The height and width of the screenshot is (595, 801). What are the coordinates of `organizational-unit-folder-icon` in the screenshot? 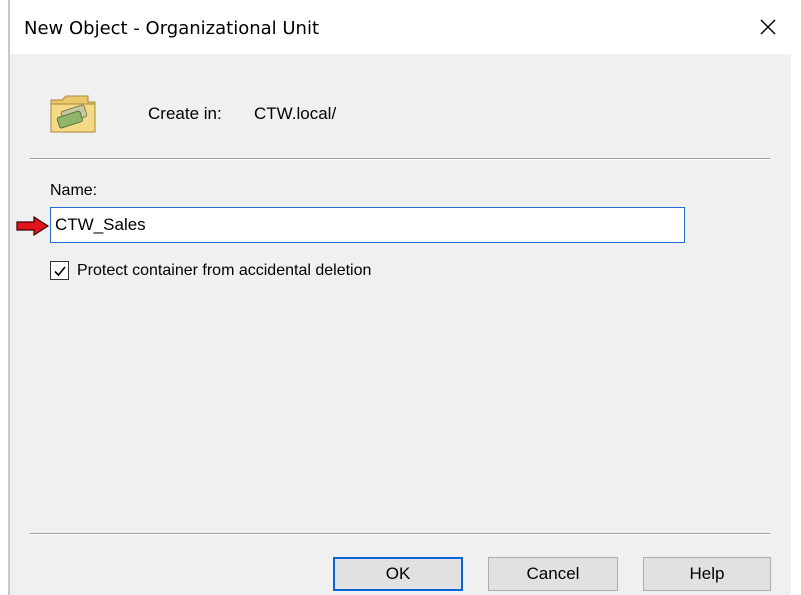 It's located at (73, 114).